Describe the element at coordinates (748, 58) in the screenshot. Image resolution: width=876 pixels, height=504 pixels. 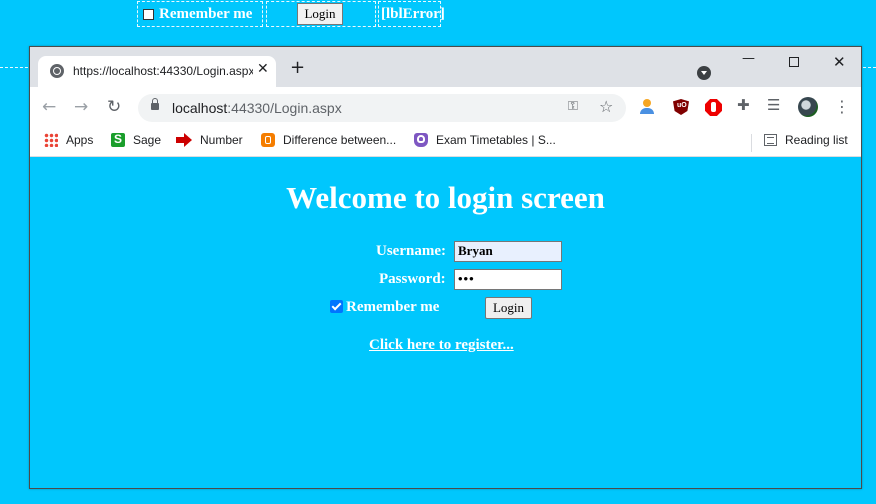
I see `minimize-icon: —` at that location.